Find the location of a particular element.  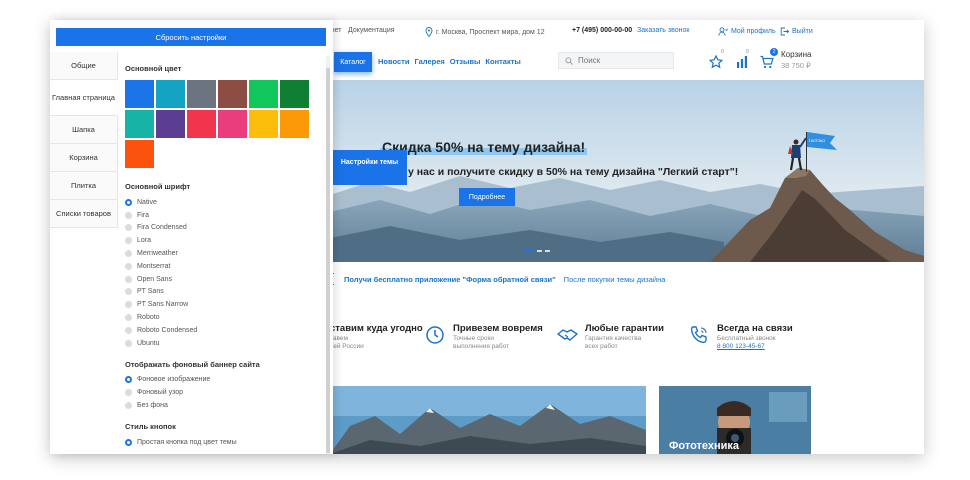

font-option: Fira is located at coordinates (222, 215).